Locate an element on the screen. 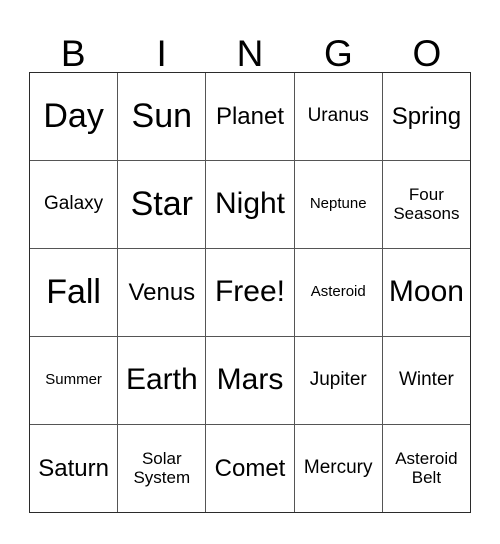 Image resolution: width=500 pixels, height=544 pixels. bingo-cell-free-space: Free! is located at coordinates (250, 292).